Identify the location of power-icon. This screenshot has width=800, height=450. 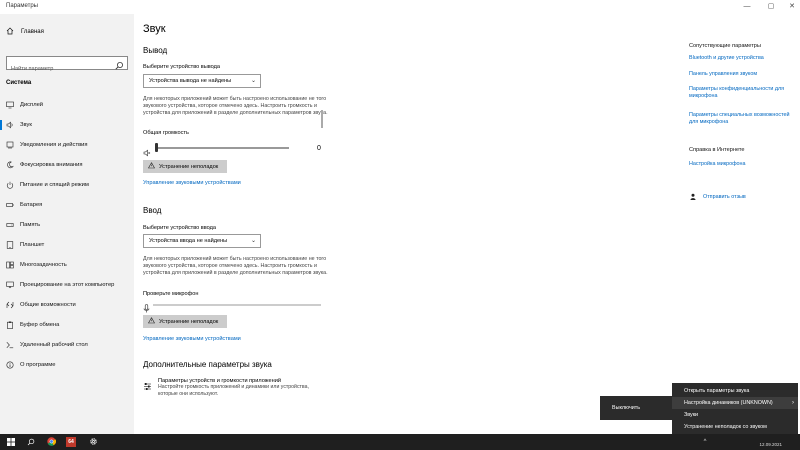
(10, 185).